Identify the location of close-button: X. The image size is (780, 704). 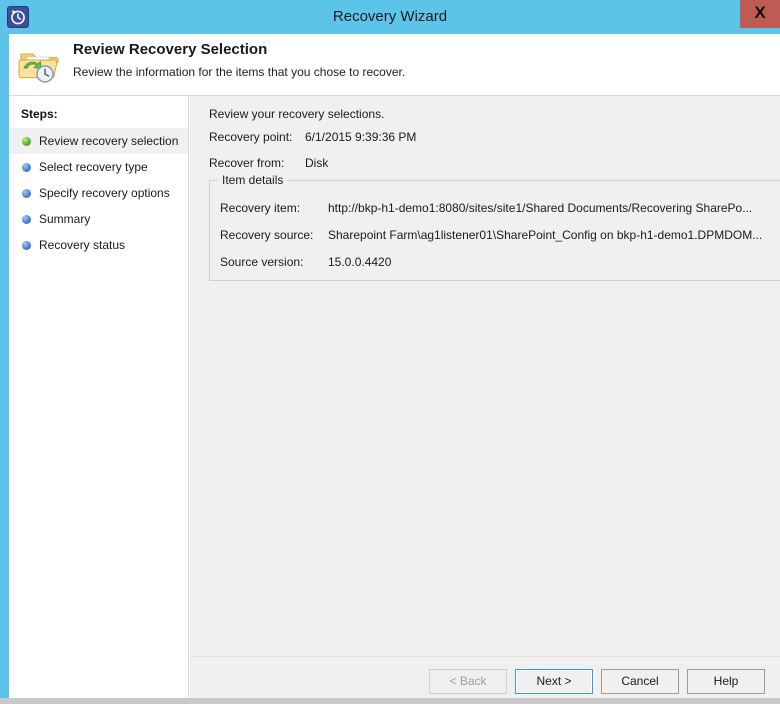
(760, 14).